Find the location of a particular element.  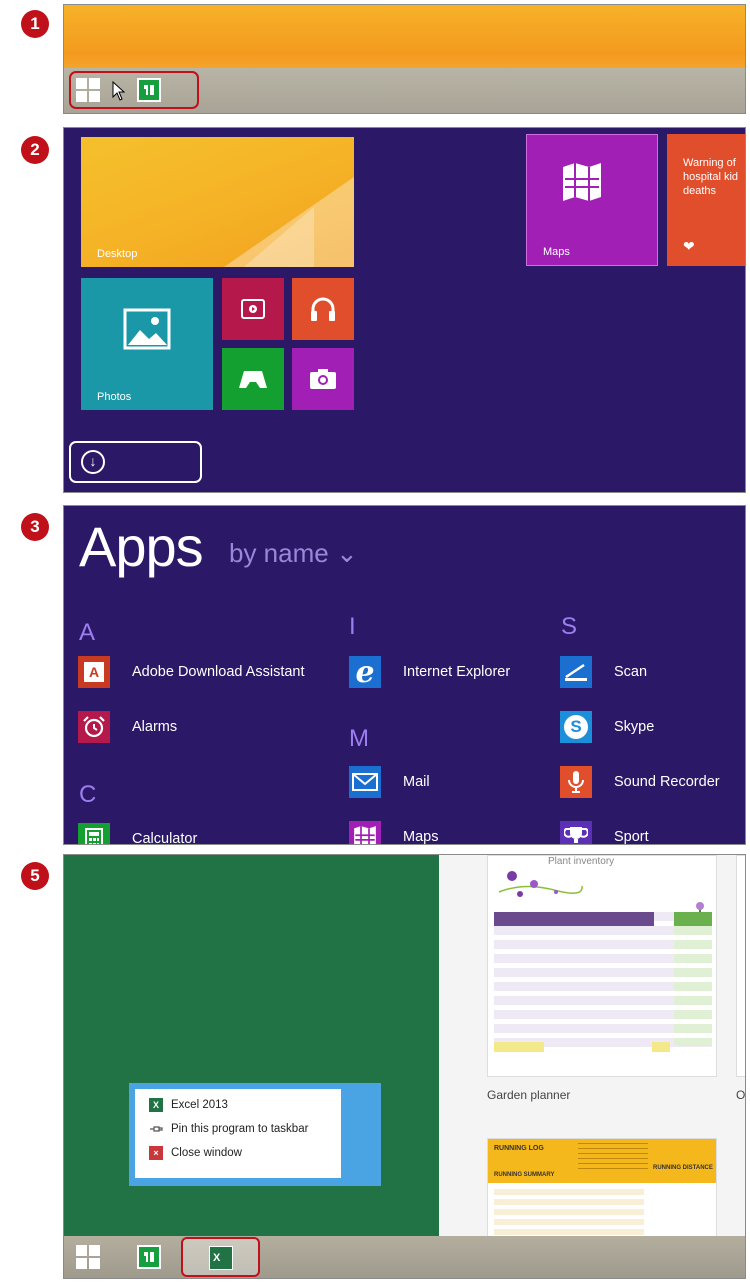

flower-decoration-icon is located at coordinates (540, 884).